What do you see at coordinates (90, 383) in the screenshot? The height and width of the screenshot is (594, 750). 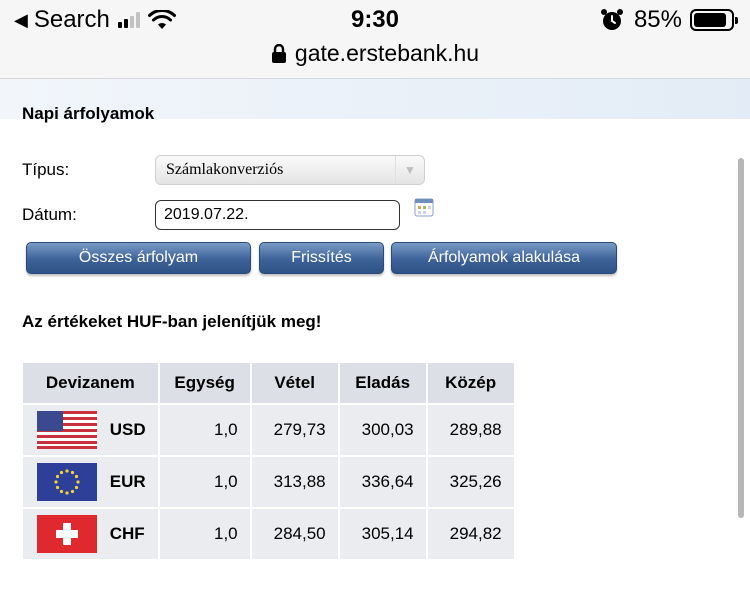 I see `col-currency: Devizanem` at bounding box center [90, 383].